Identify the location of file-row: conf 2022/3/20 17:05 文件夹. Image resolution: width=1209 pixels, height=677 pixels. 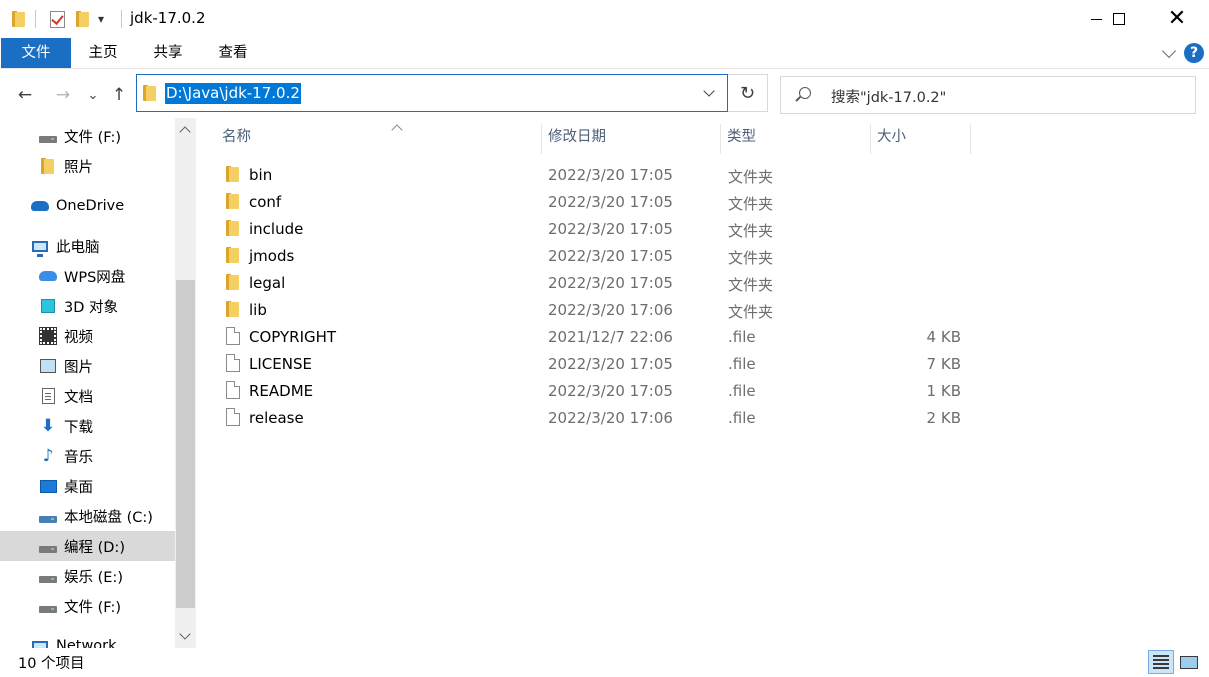
(600, 202).